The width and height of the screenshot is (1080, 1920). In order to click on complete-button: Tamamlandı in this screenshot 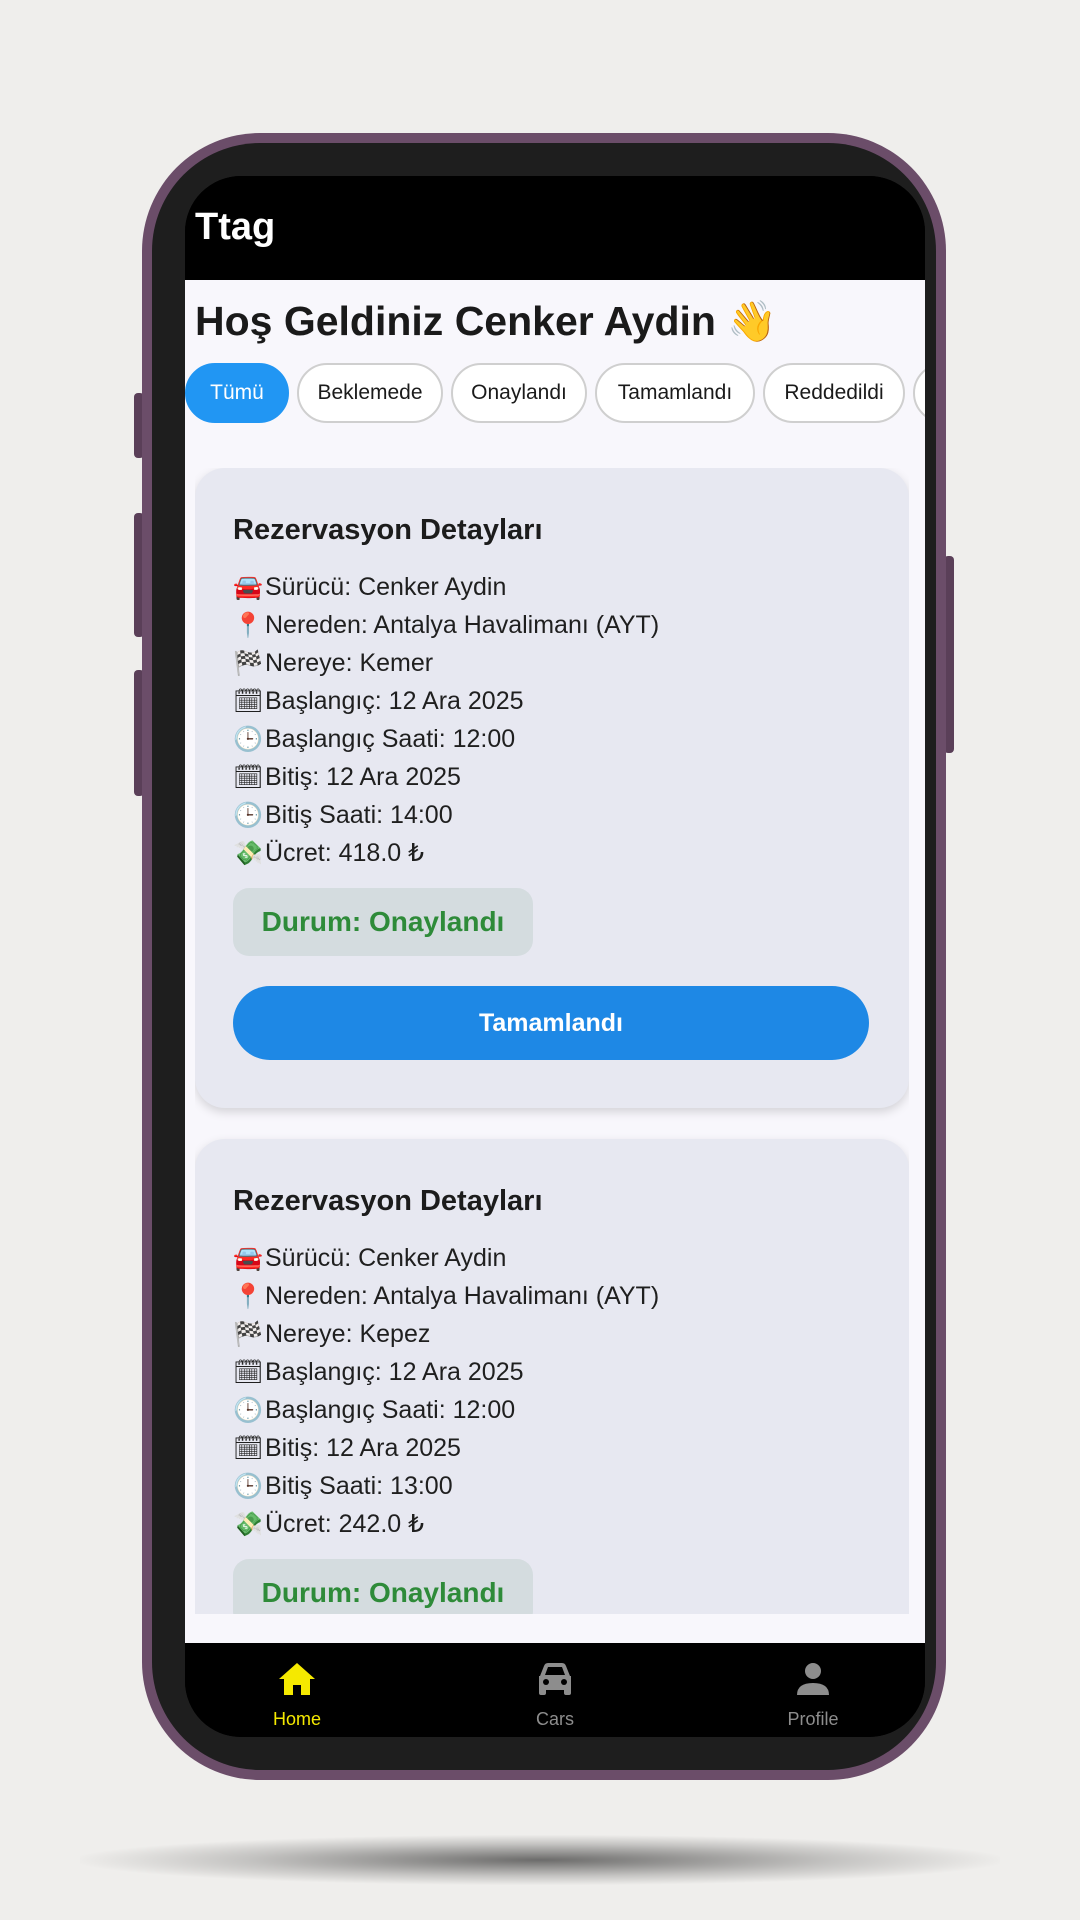, I will do `click(551, 1023)`.